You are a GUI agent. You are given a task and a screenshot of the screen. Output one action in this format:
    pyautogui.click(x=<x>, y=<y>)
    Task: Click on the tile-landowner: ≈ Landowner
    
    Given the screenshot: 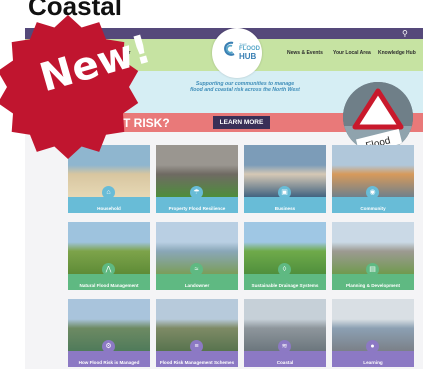 What is the action you would take?
    pyautogui.click(x=197, y=256)
    